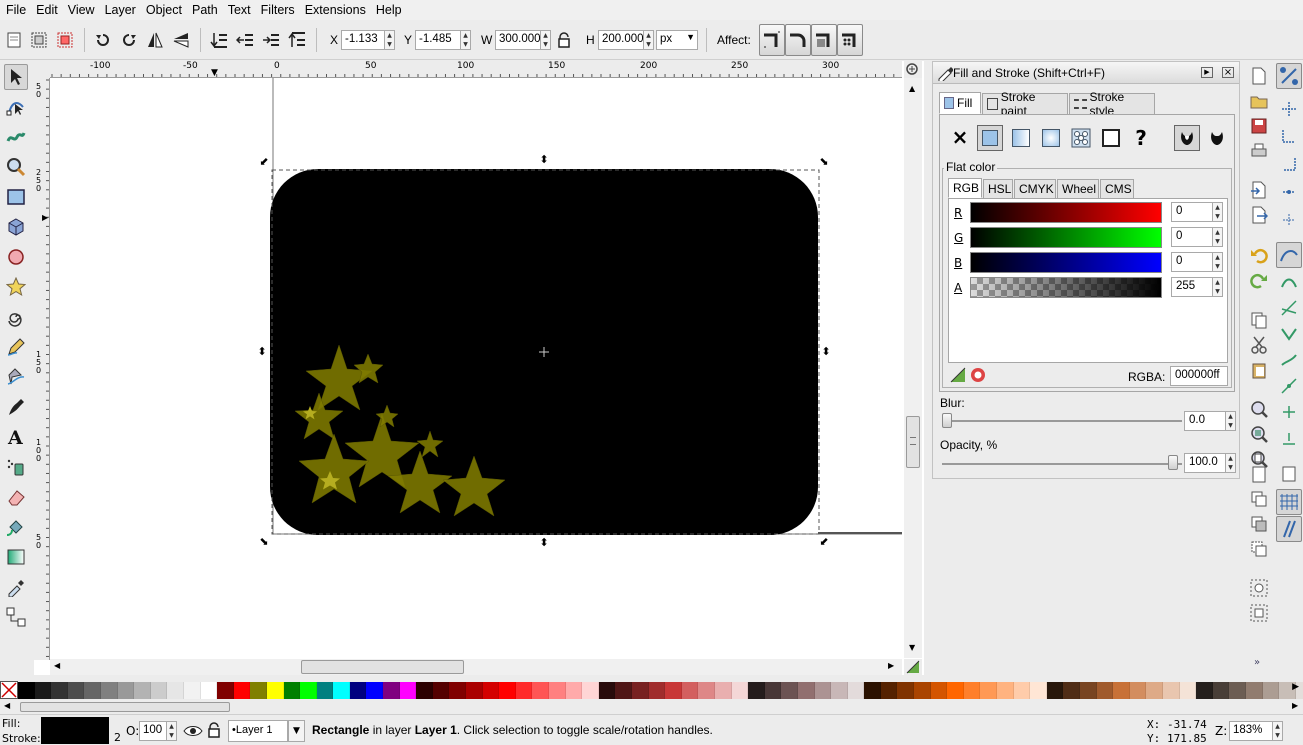  Describe the element at coordinates (1217, 138) in the screenshot. I see `fill-rule-nonzero-icon` at that location.